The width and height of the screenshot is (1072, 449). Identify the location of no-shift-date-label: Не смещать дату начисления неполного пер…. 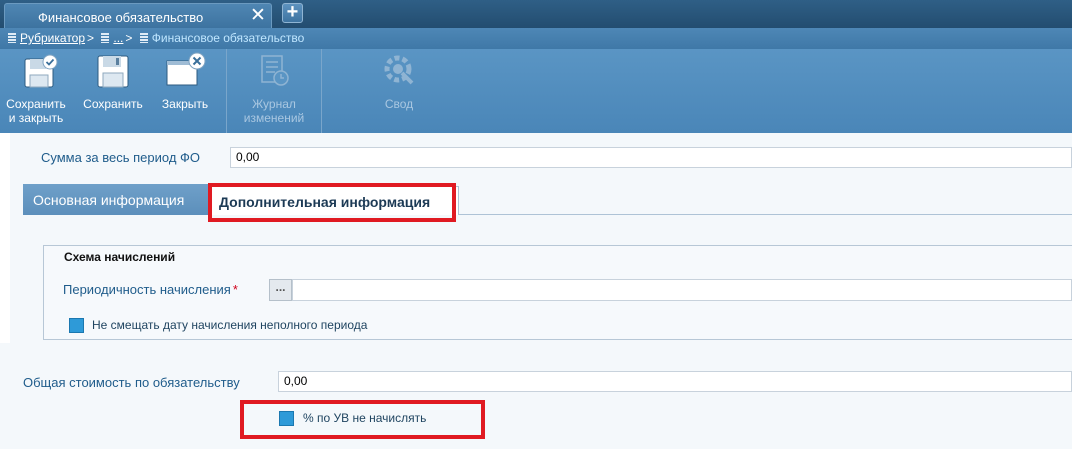
(230, 325).